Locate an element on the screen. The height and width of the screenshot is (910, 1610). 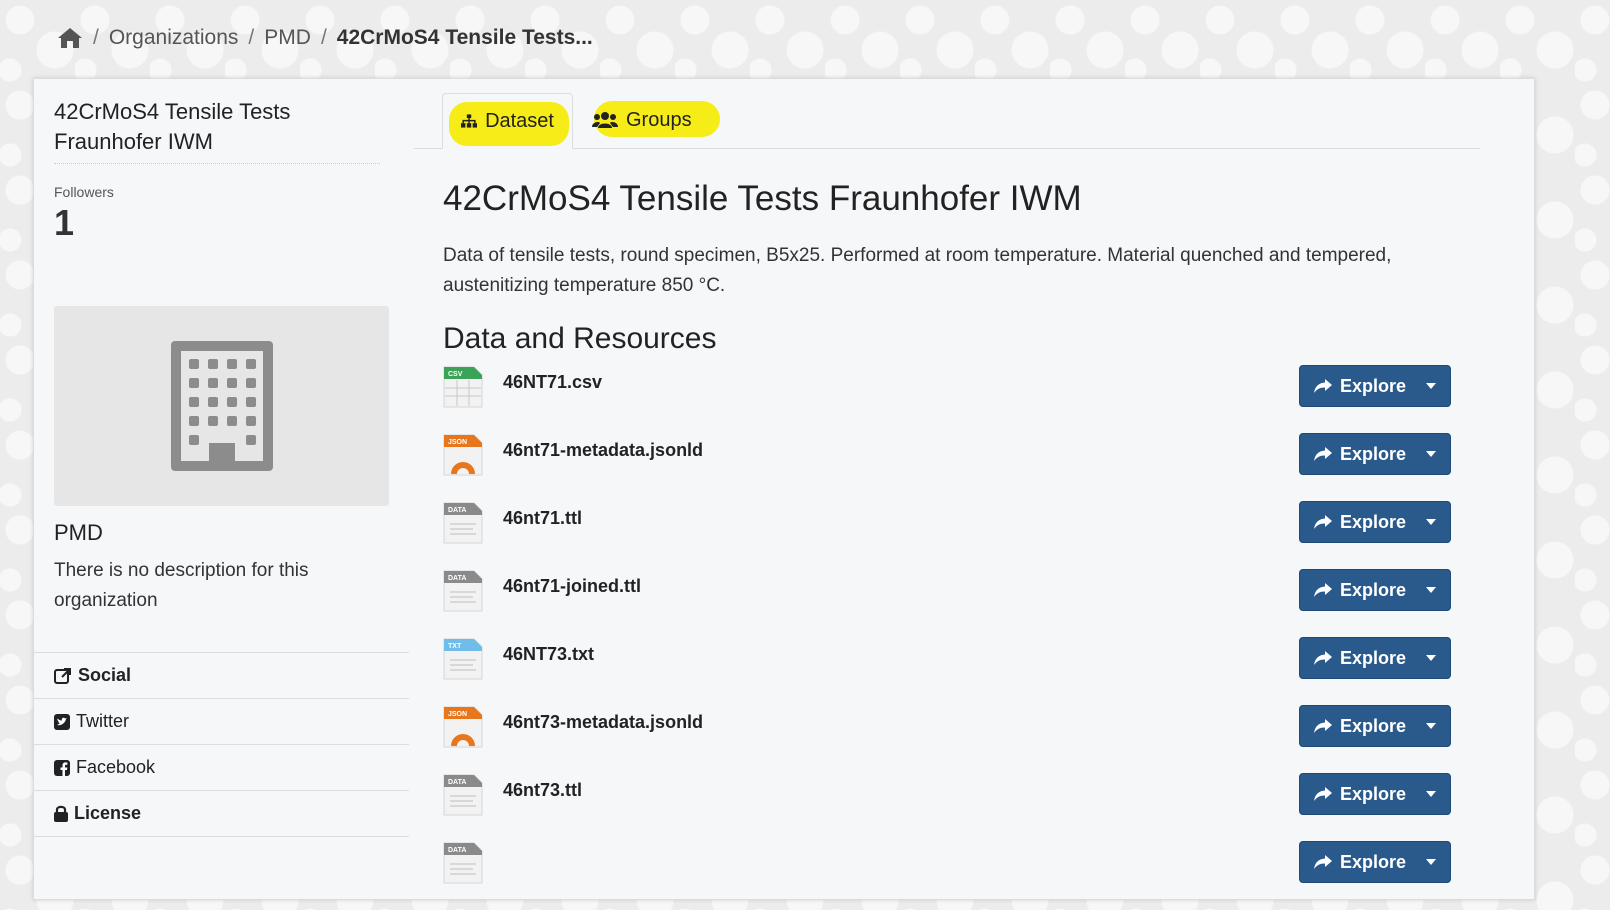
txt-file-icon: TXT is located at coordinates (463, 659).